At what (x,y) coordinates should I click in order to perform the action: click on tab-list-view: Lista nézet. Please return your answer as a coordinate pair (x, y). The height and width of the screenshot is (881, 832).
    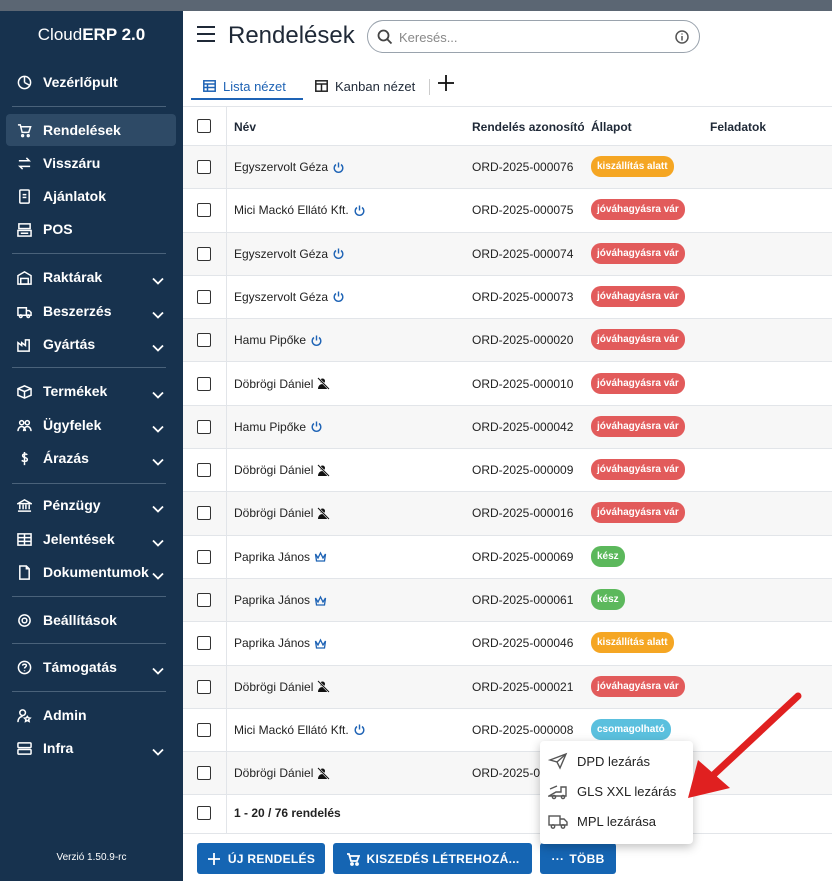
    Looking at the image, I should click on (244, 86).